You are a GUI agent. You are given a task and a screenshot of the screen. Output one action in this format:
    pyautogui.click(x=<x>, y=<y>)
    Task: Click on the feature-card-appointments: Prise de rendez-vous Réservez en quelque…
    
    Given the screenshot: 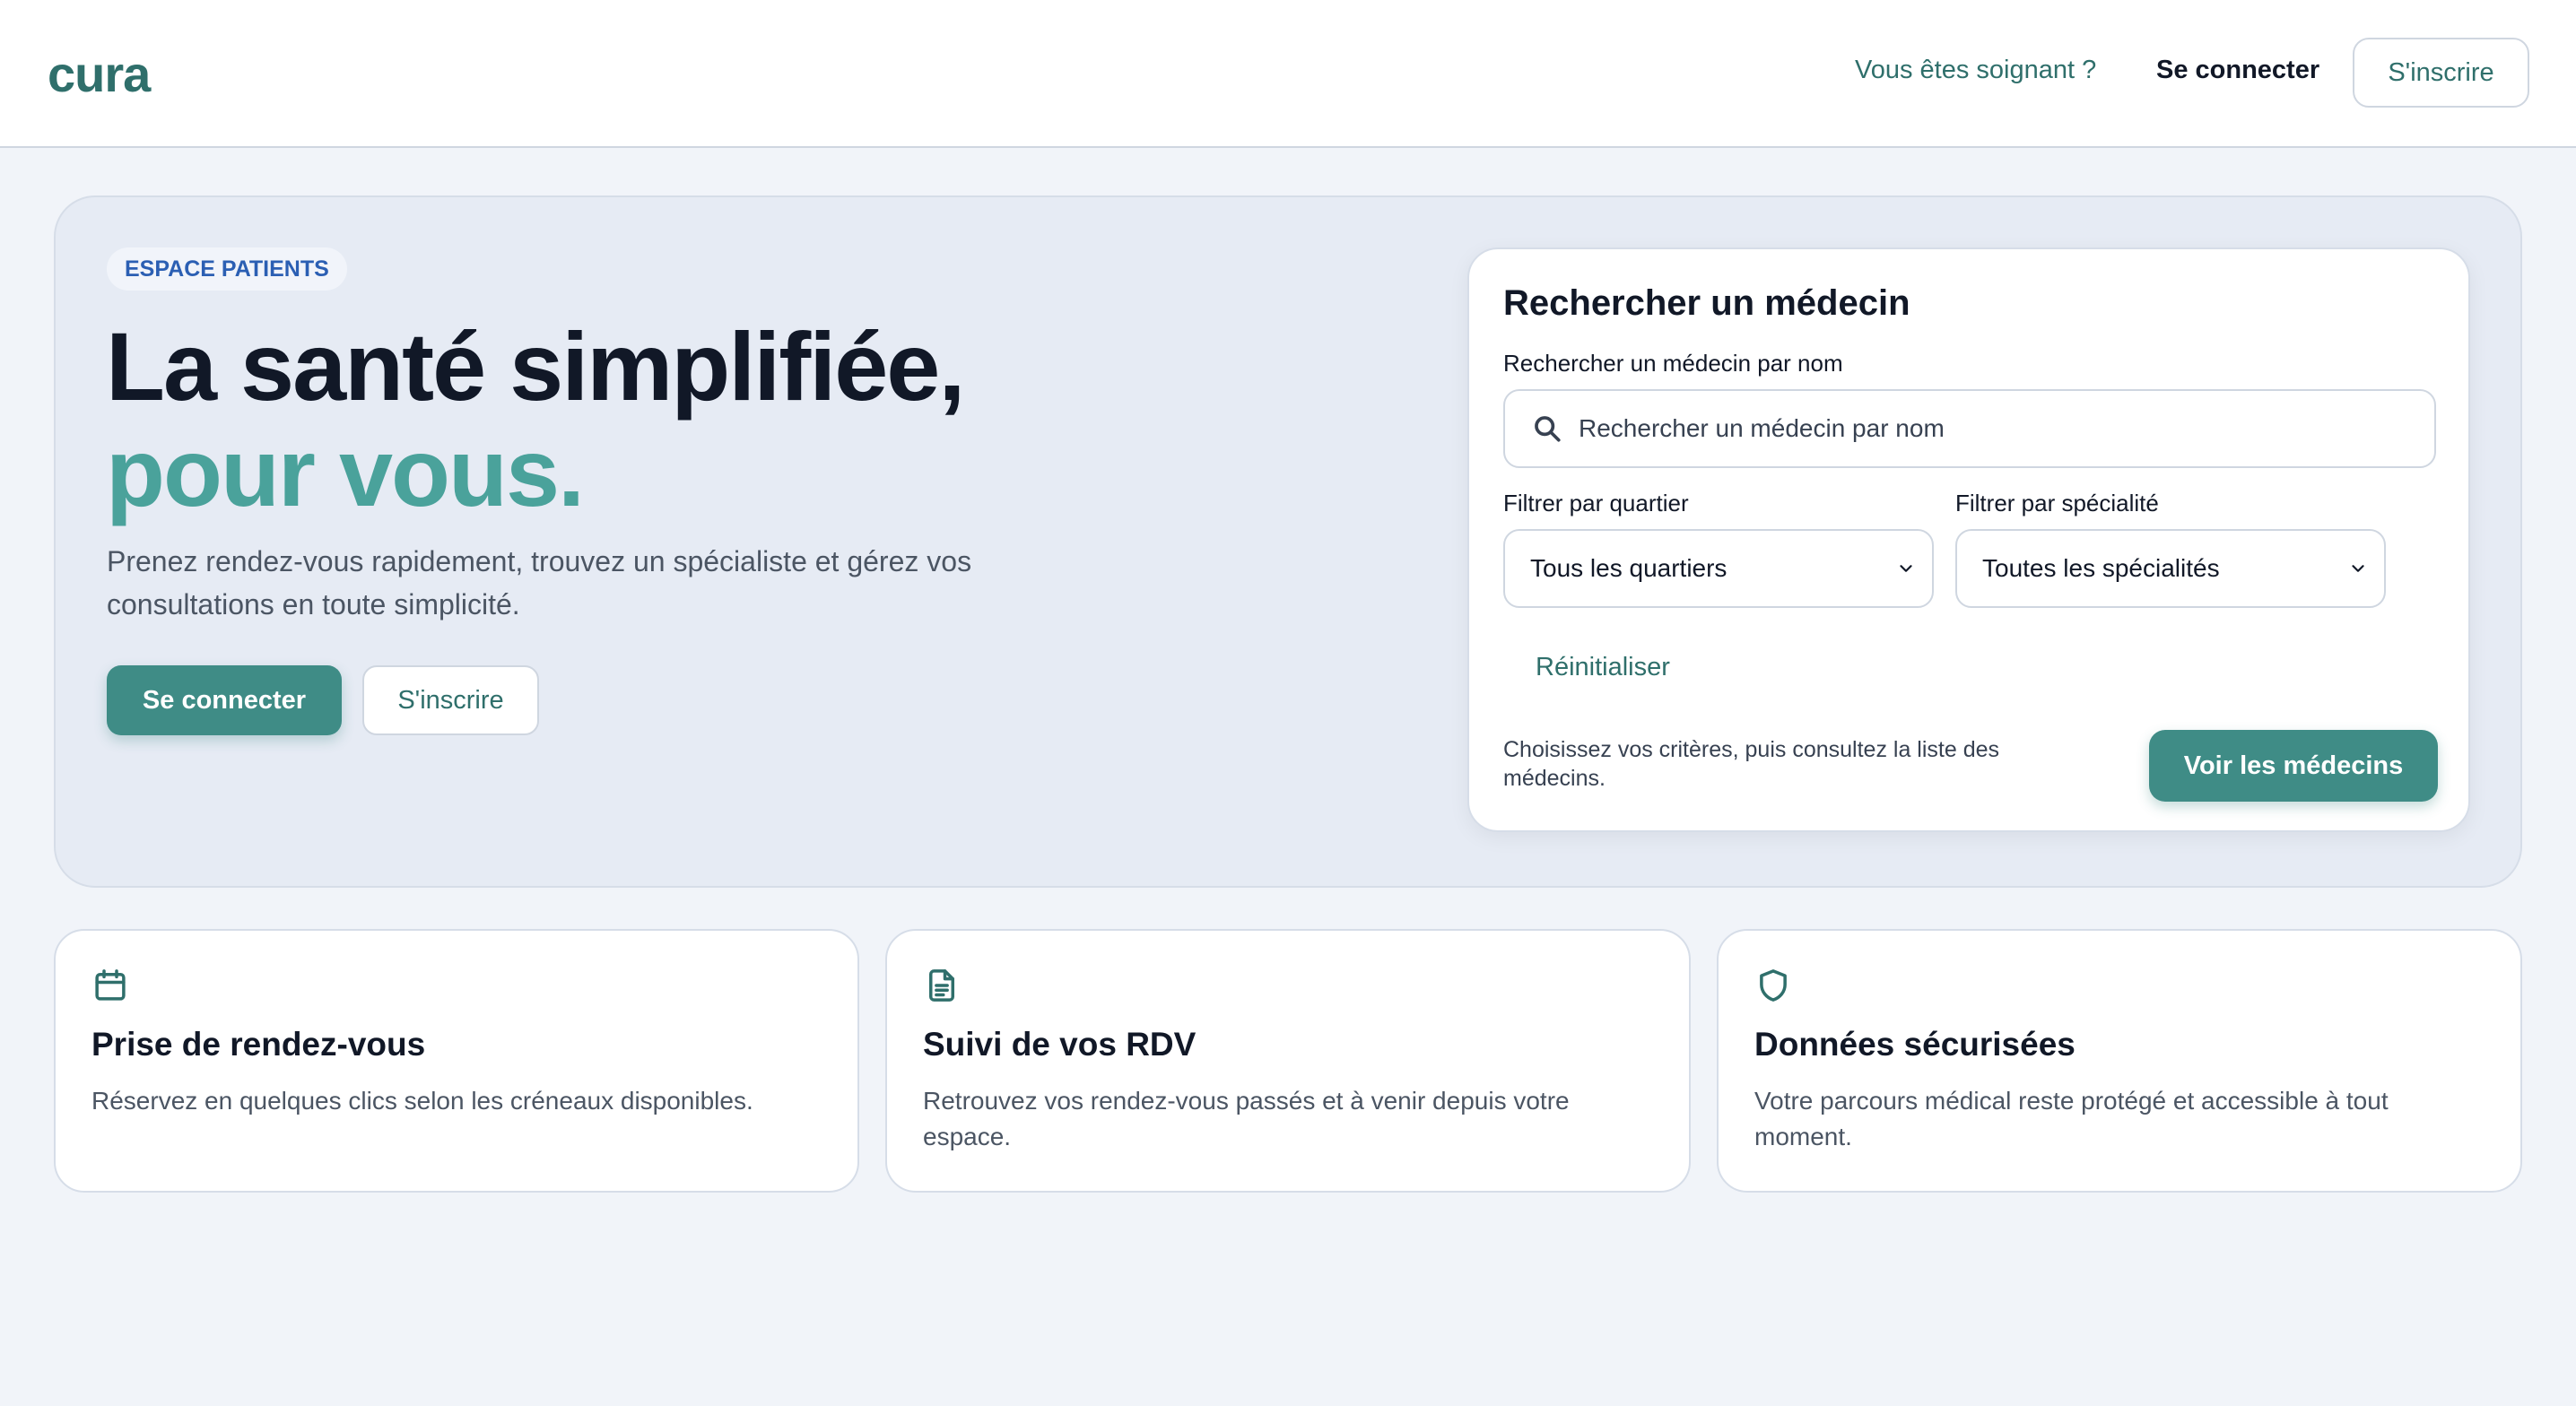 What is the action you would take?
    pyautogui.click(x=456, y=1061)
    